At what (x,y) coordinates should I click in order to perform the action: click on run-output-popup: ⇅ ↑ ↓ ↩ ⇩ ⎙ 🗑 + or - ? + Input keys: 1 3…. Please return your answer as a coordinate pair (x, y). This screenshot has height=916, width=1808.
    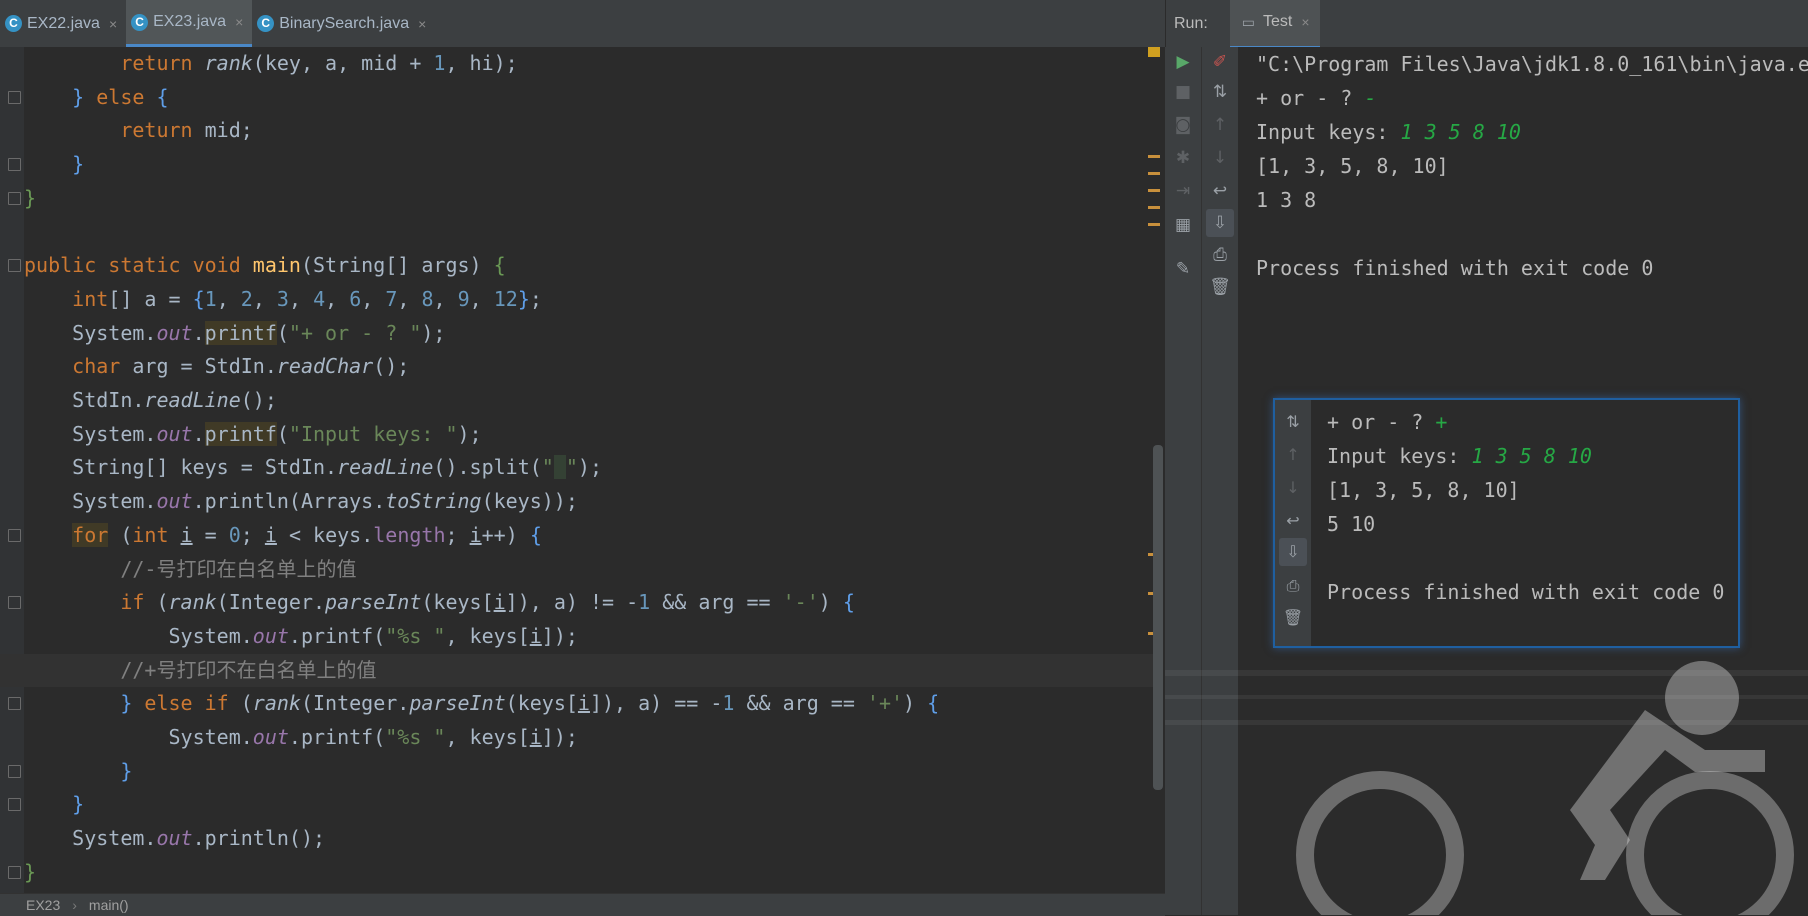
    Looking at the image, I should click on (1506, 523).